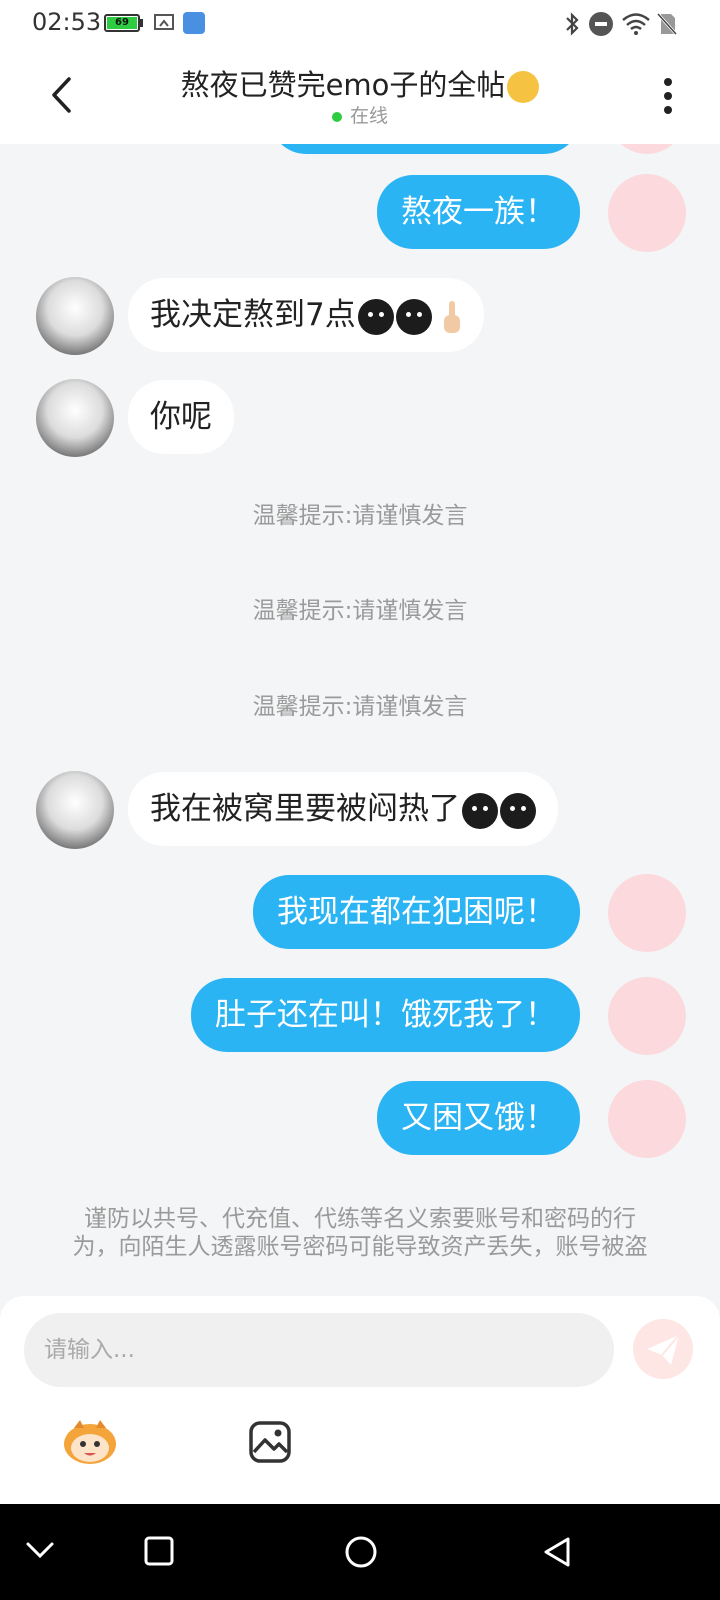 Image resolution: width=720 pixels, height=1600 pixels. What do you see at coordinates (478, 1118) in the screenshot?
I see `message-bubble-sent: 又困又饿！` at bounding box center [478, 1118].